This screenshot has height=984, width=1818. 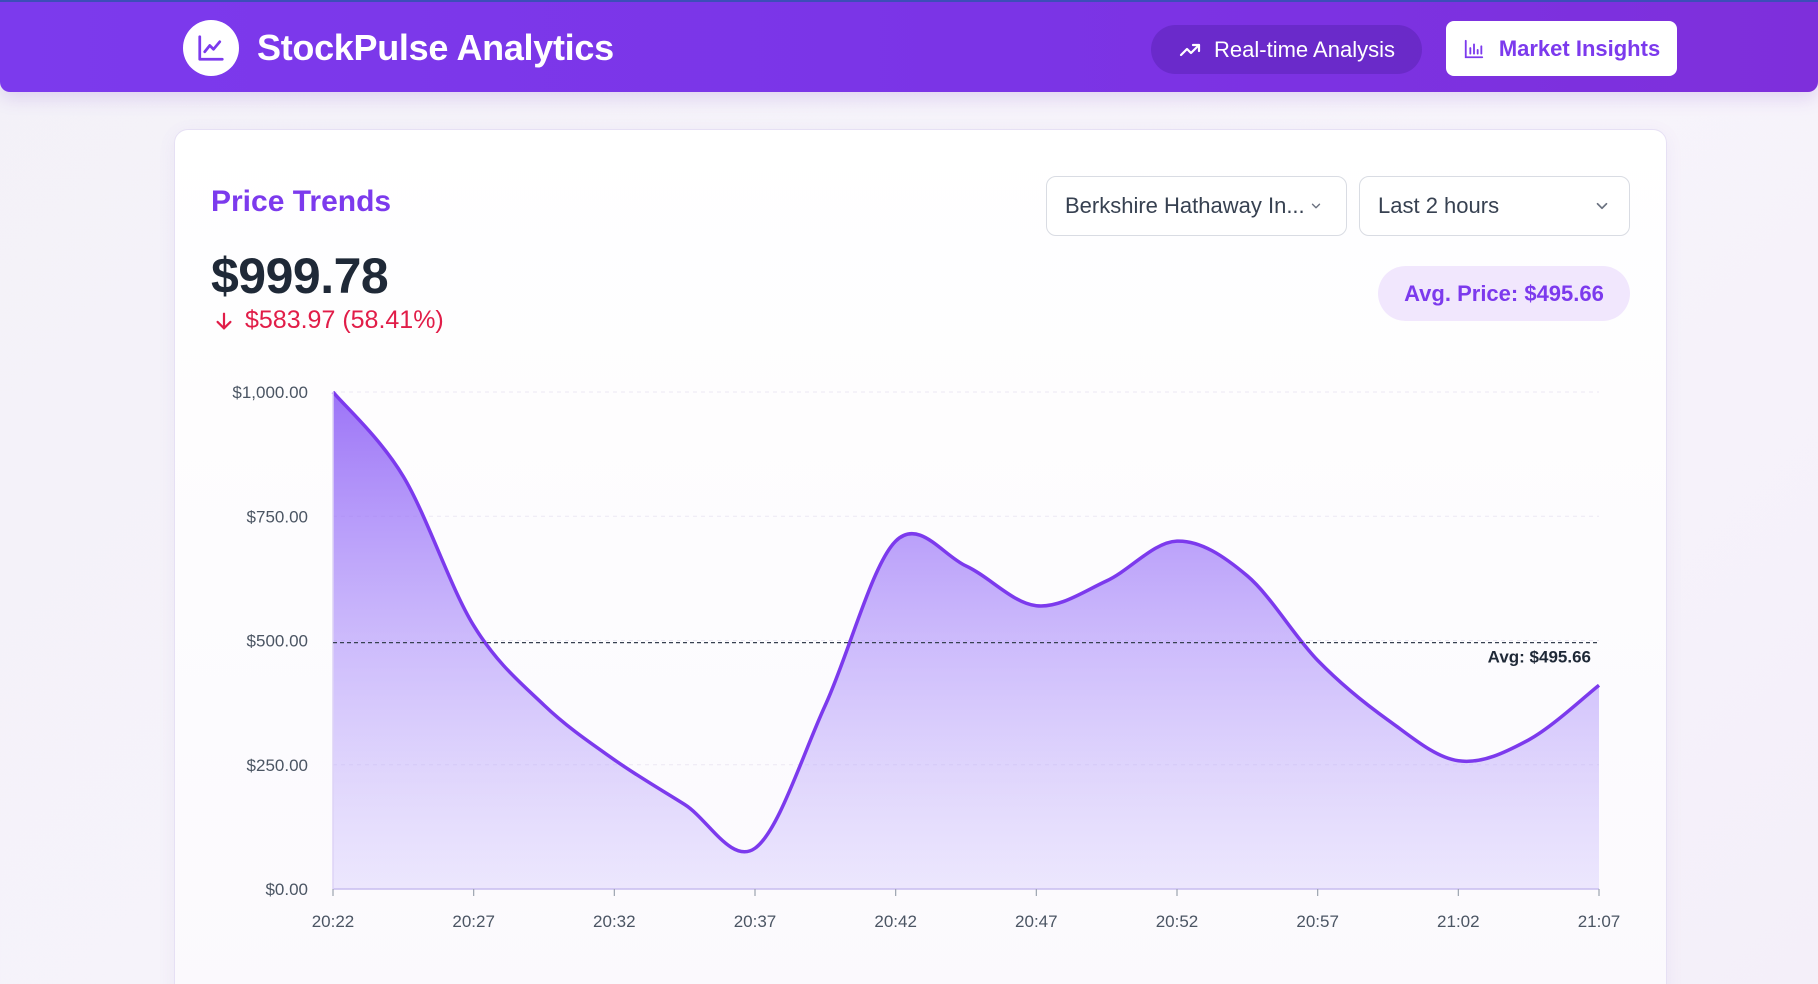 I want to click on x-tick-label: 20:32, so click(x=614, y=921).